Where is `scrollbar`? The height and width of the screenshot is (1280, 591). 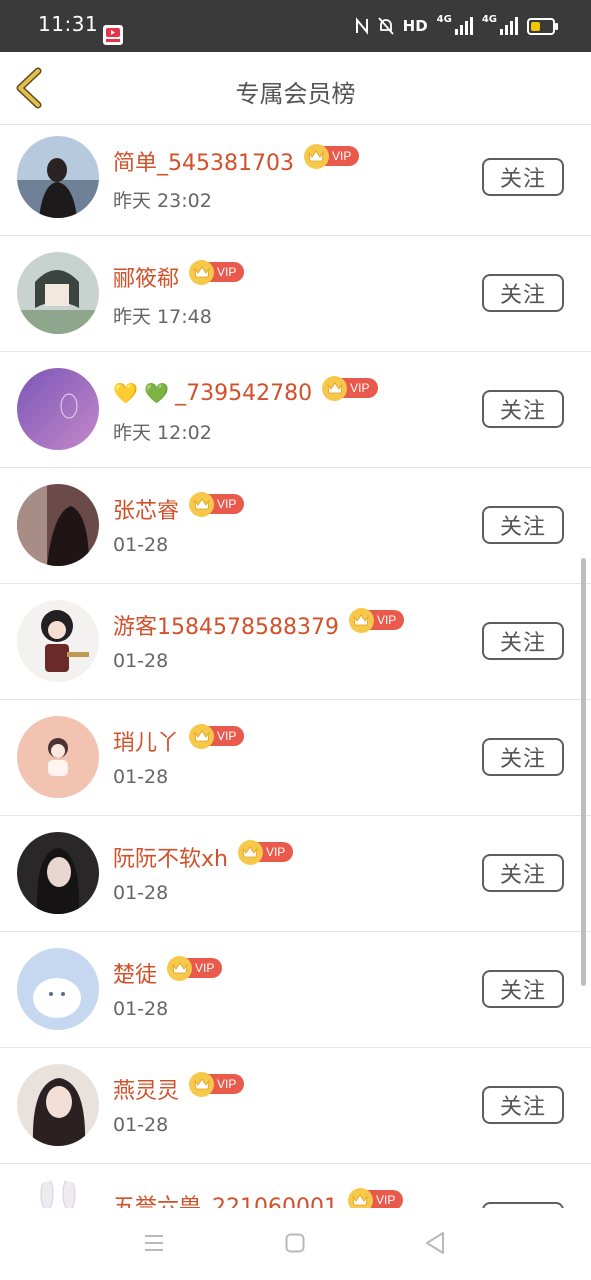 scrollbar is located at coordinates (583, 772).